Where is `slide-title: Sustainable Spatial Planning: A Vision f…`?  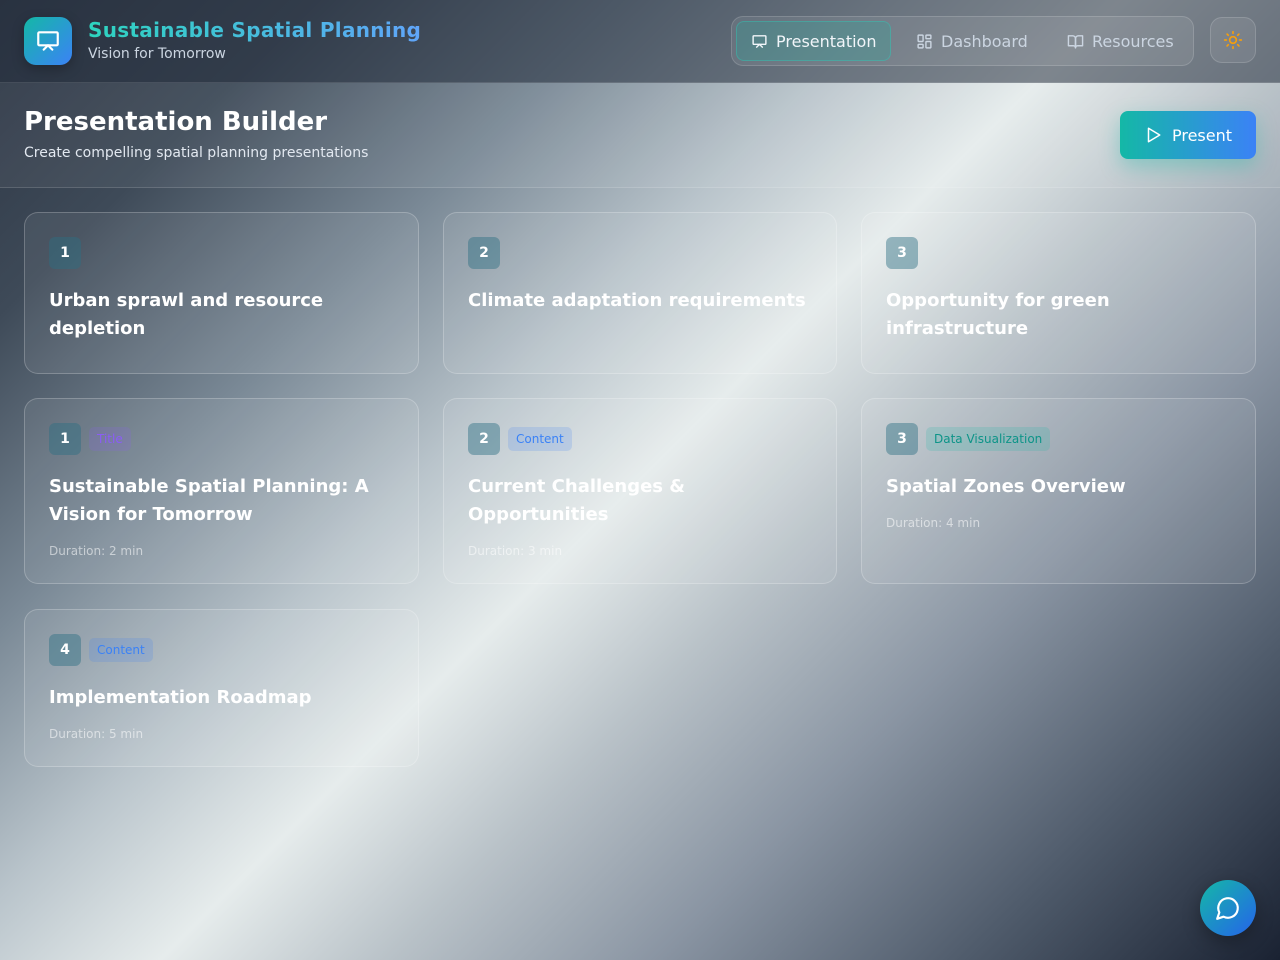
slide-title: Sustainable Spatial Planning: A Vision f… is located at coordinates (209, 500).